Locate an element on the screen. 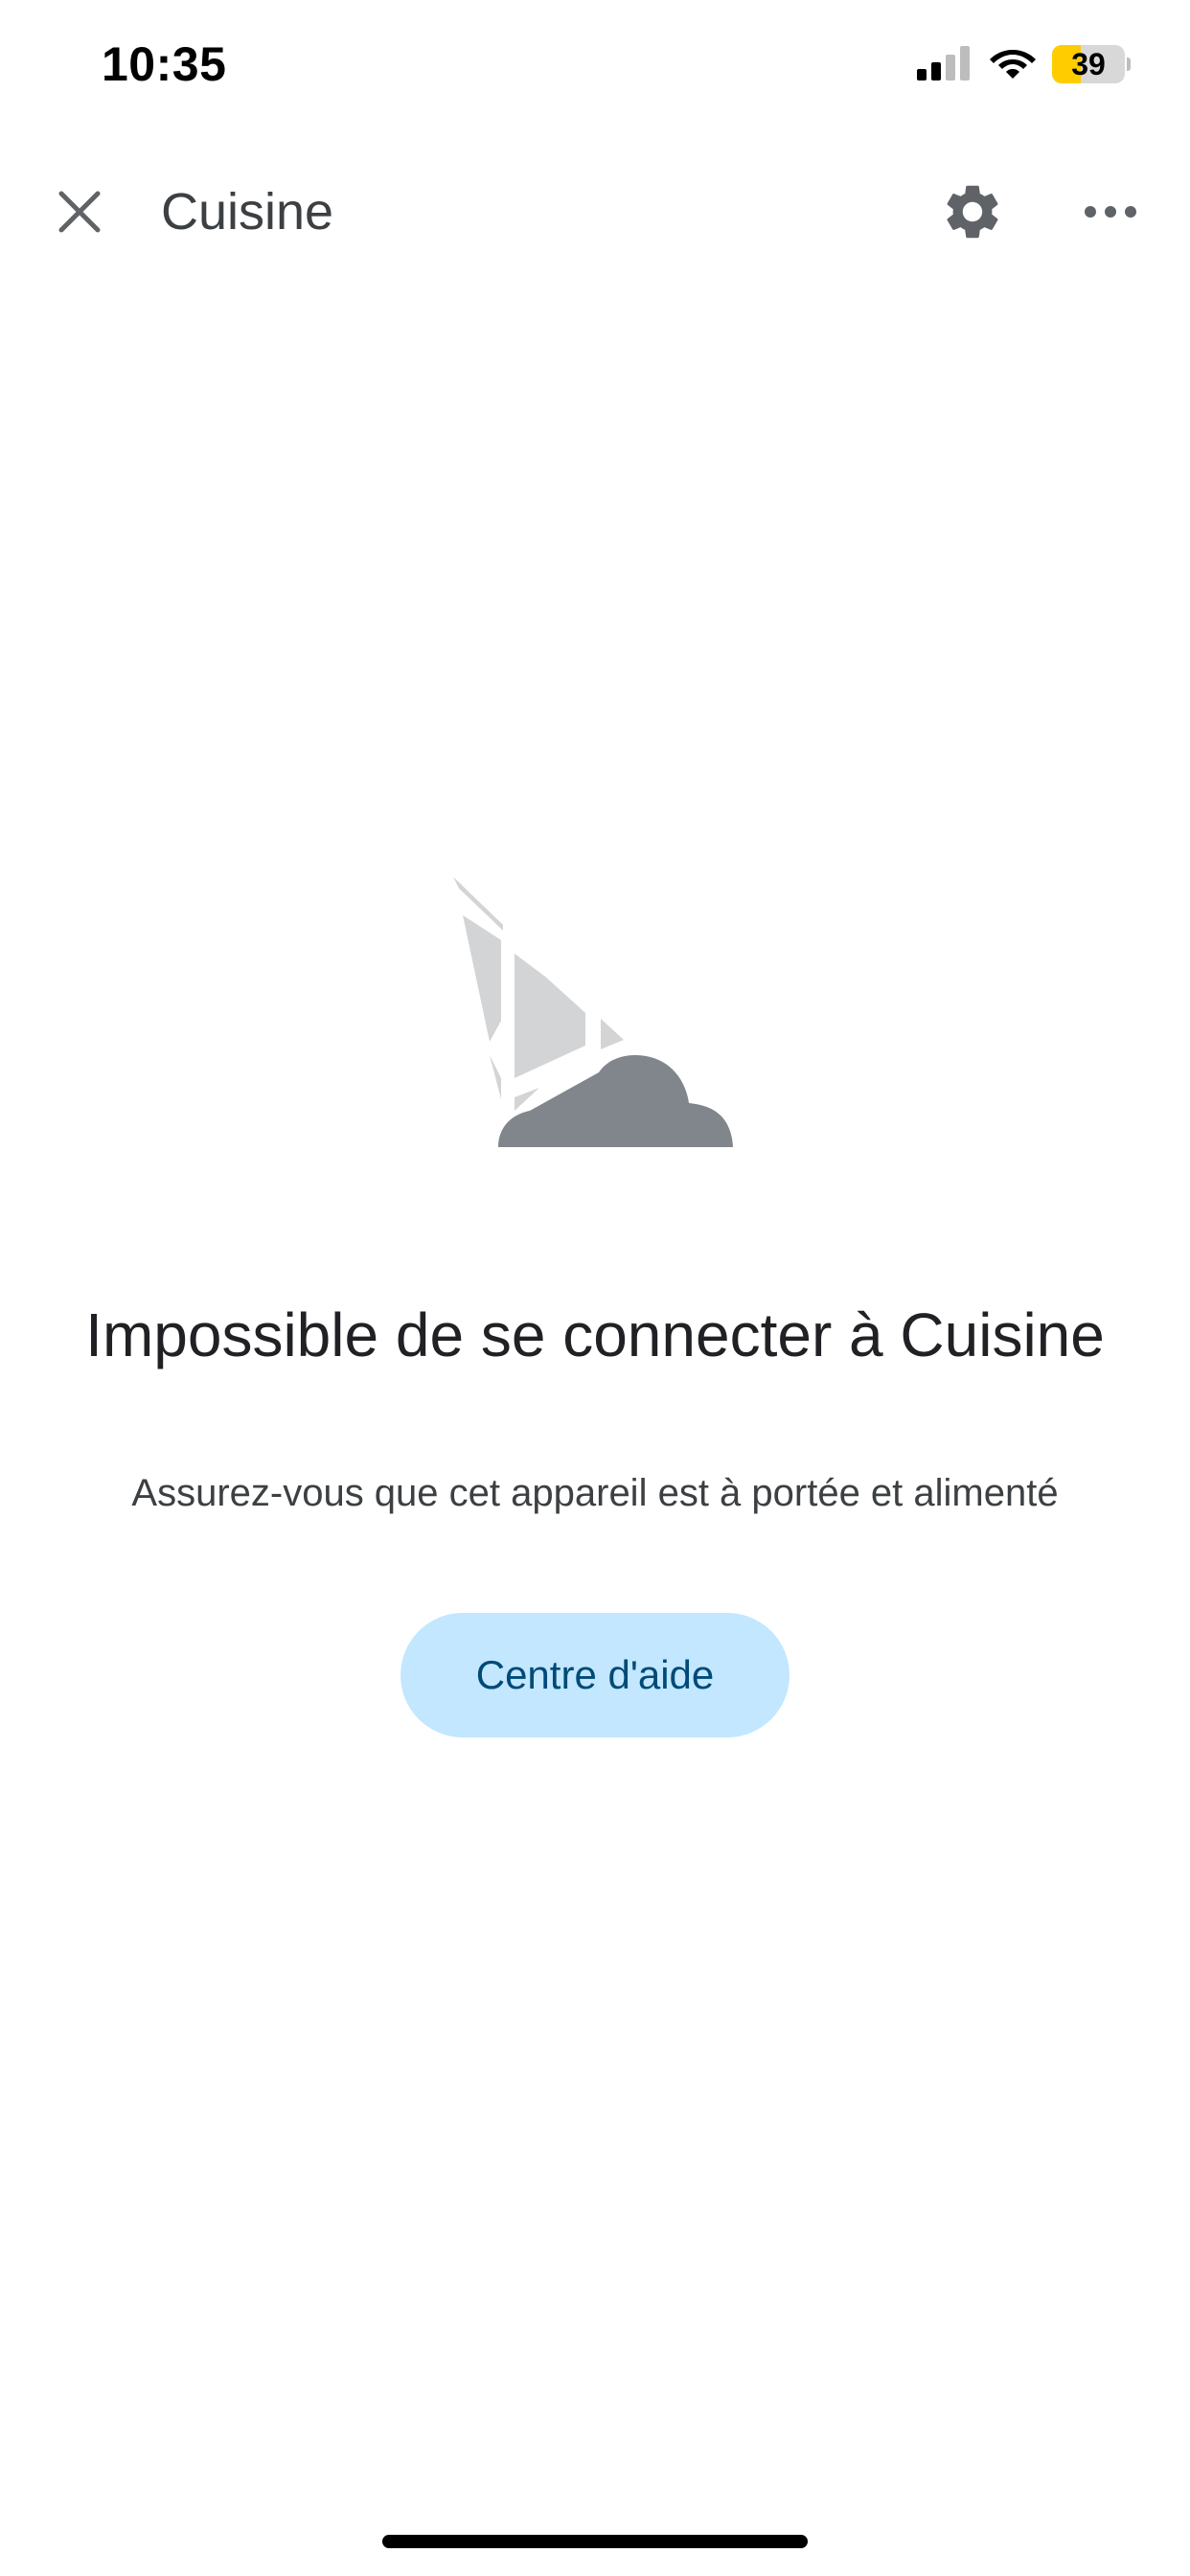 This screenshot has width=1190, height=2576. close-button is located at coordinates (80, 211).